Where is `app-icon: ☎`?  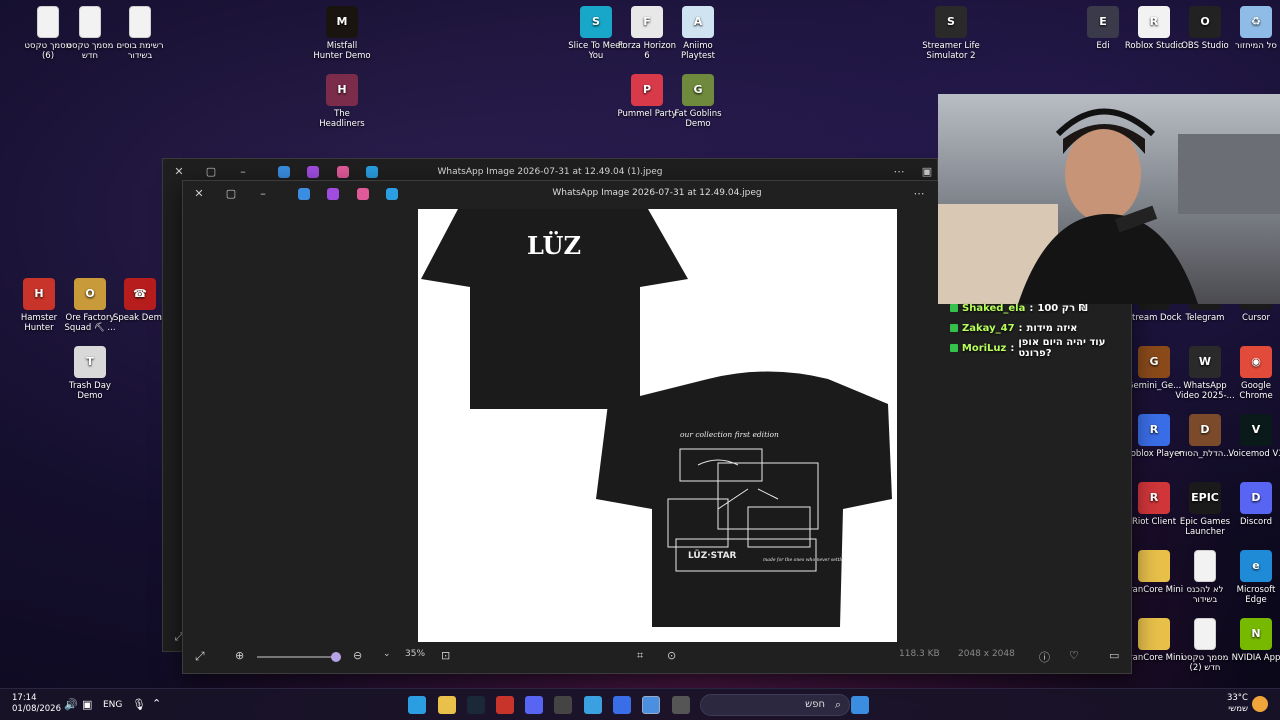 app-icon: ☎ is located at coordinates (140, 294).